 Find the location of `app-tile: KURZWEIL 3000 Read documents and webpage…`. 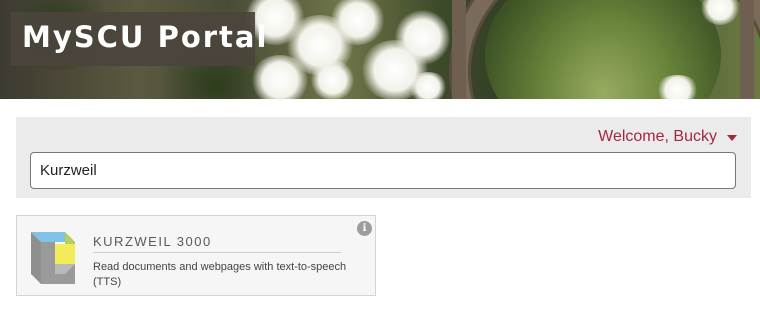

app-tile: KURZWEIL 3000 Read documents and webpage… is located at coordinates (196, 255).